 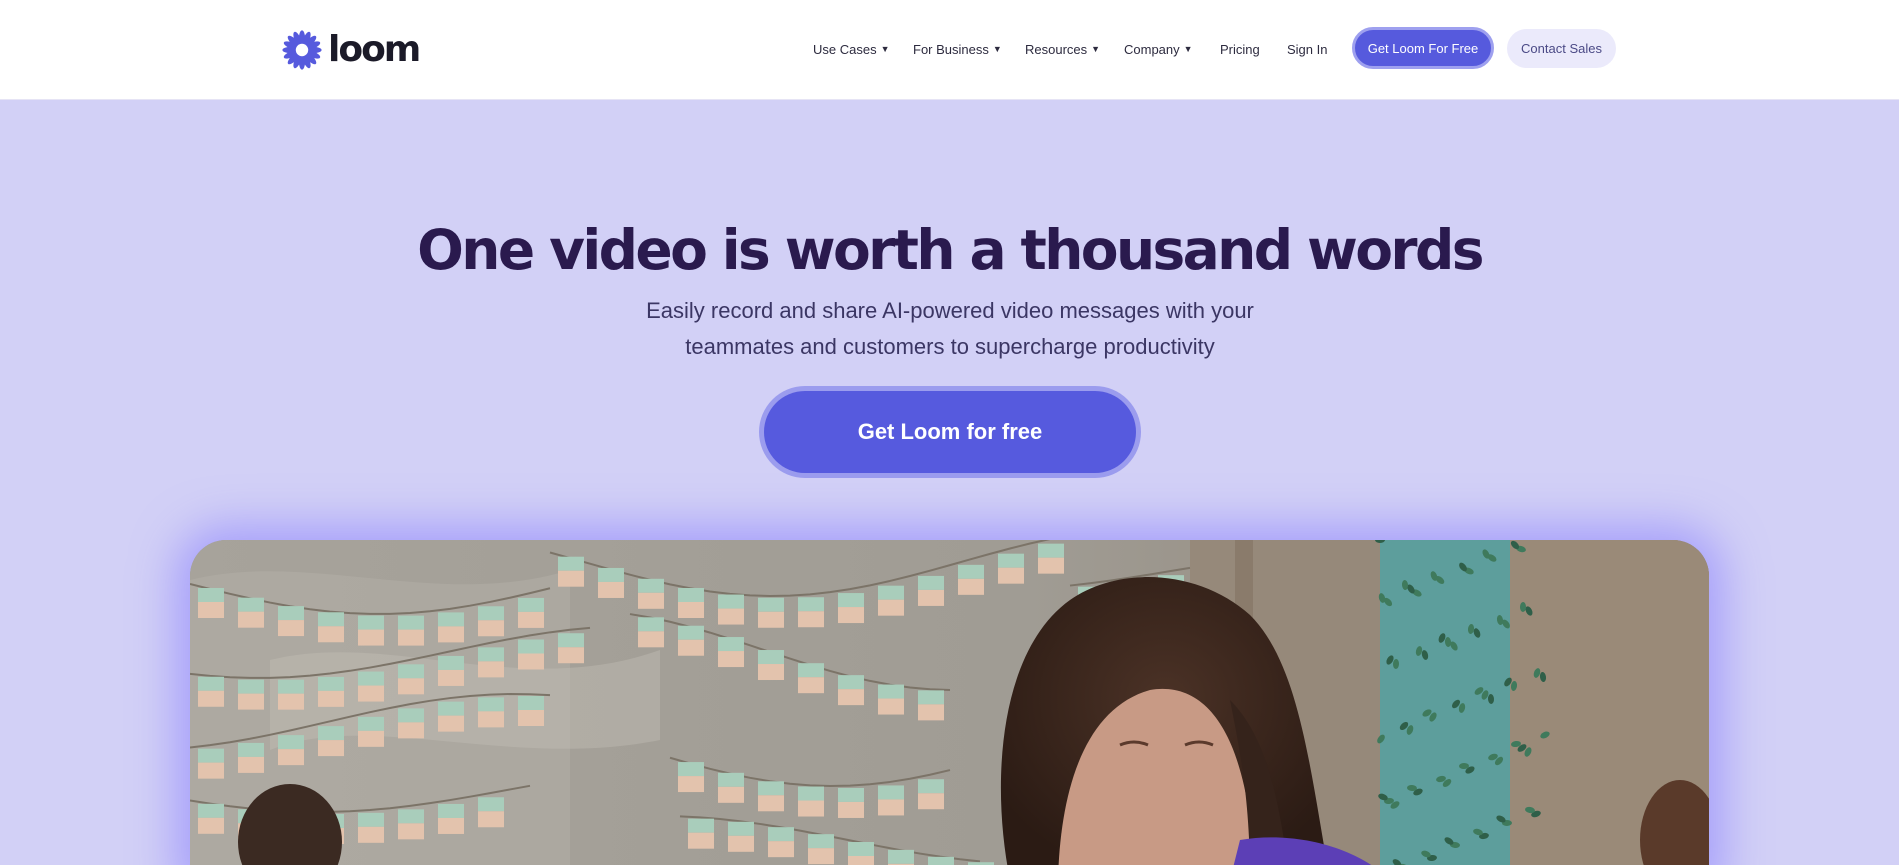 I want to click on main-nav-business: For Business ▼, so click(x=957, y=49).